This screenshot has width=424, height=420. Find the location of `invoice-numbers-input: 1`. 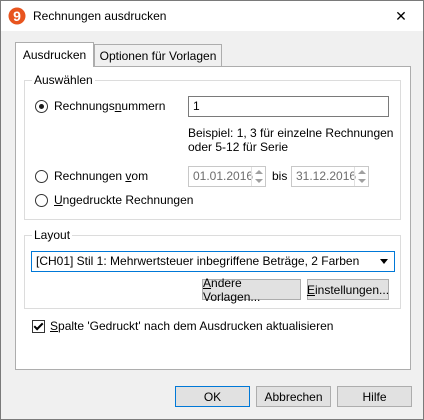

invoice-numbers-input: 1 is located at coordinates (288, 106).